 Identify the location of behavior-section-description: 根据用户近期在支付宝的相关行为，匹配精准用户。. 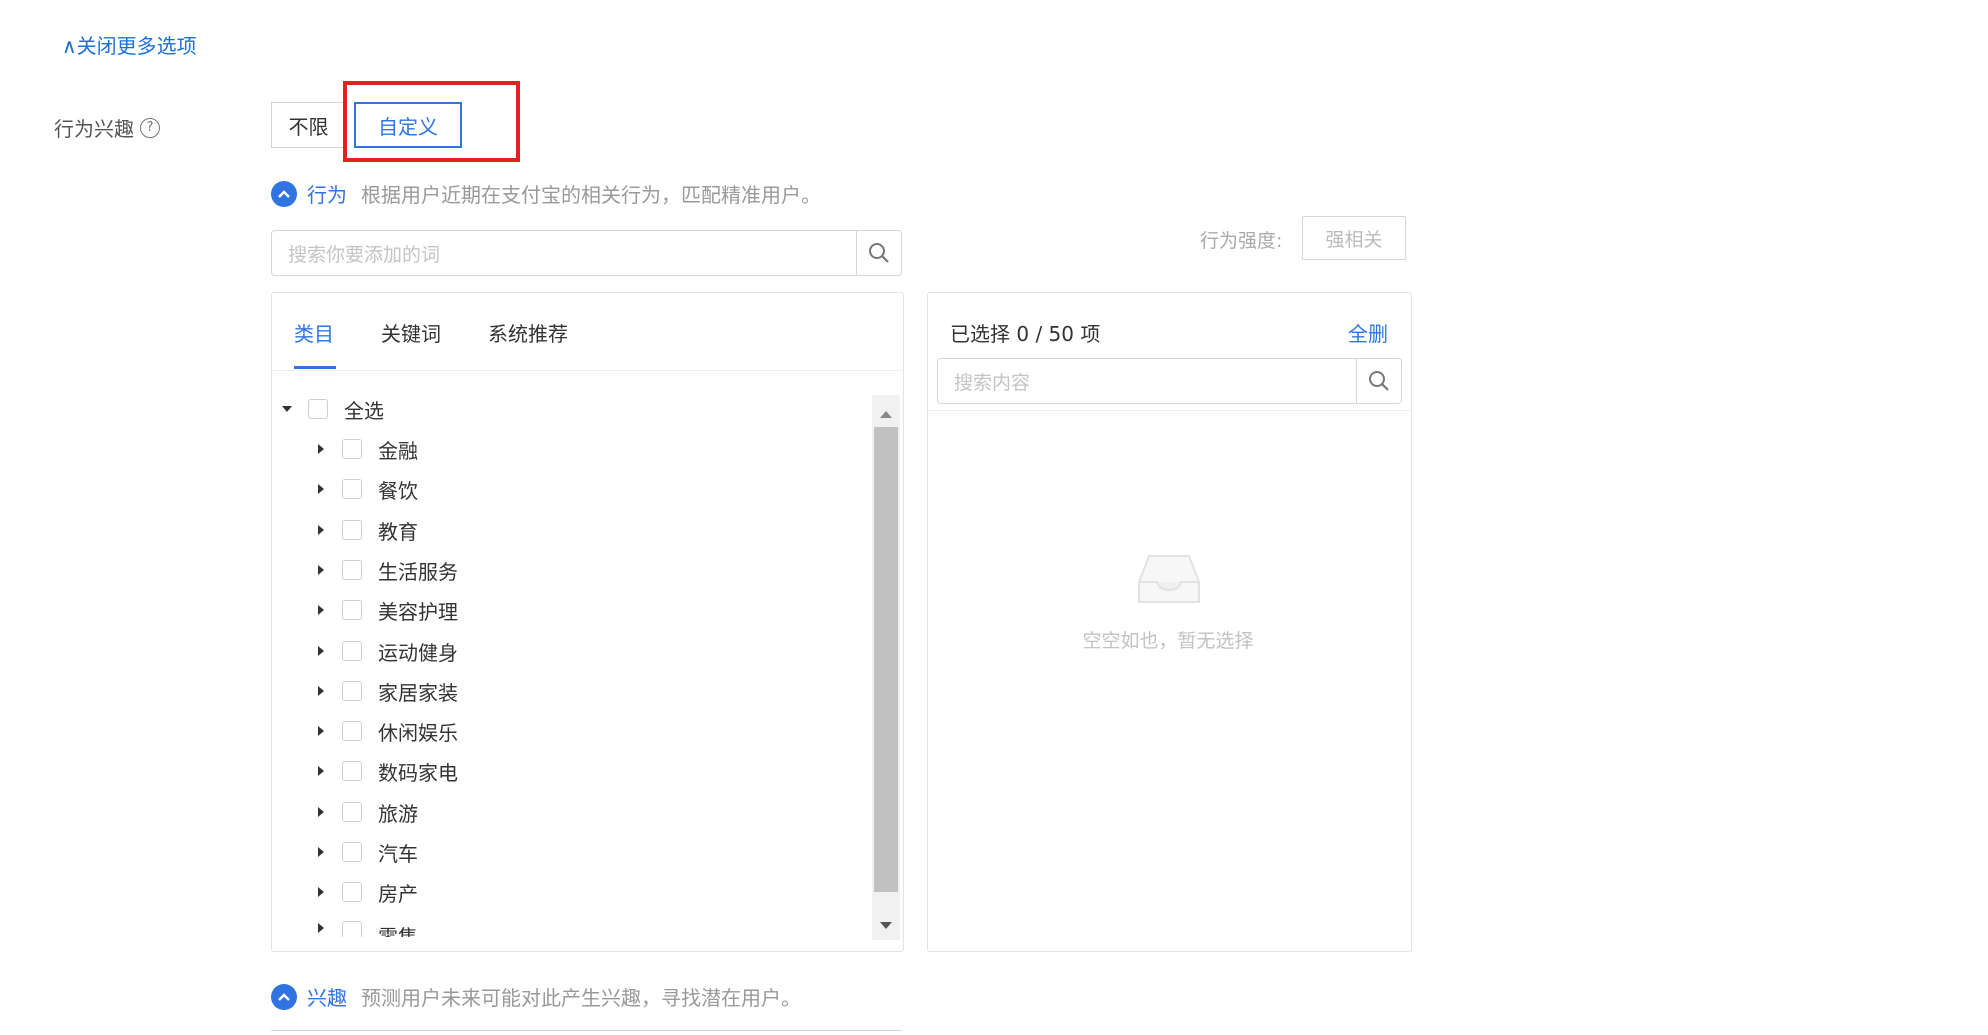
(591, 195).